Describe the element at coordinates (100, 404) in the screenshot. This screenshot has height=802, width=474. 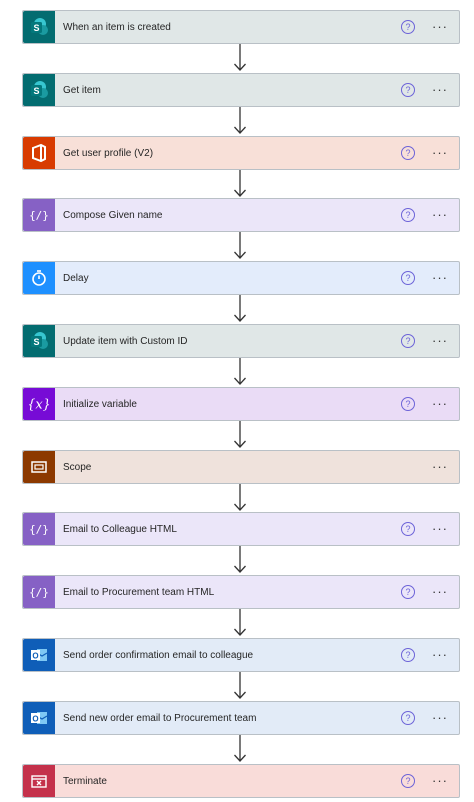
I see `step-label: Initialize variable` at that location.